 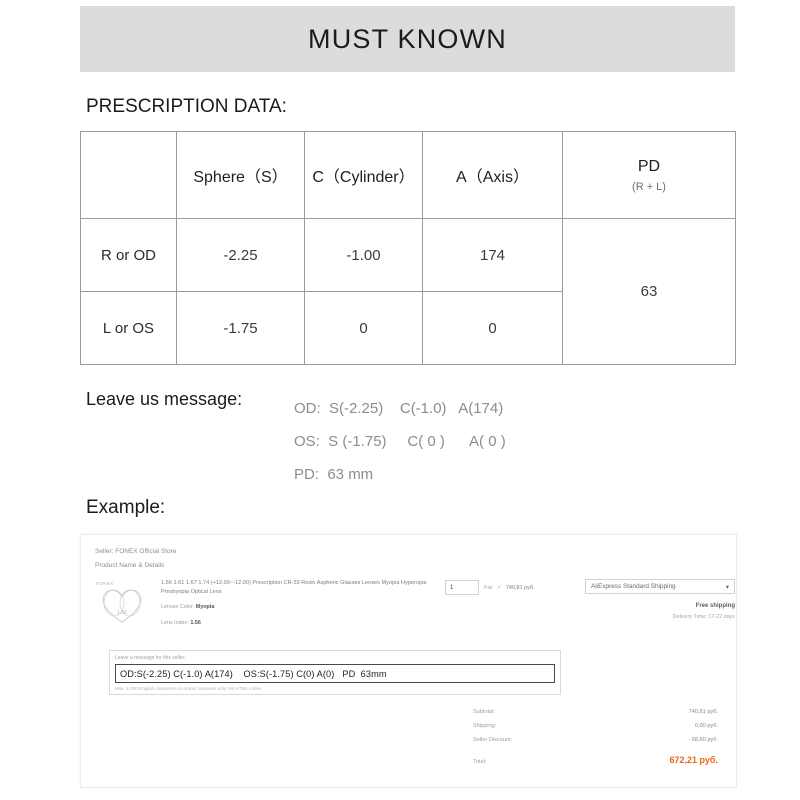 What do you see at coordinates (150, 658) in the screenshot?
I see `seller-message-label: Leave a message for this seller:` at bounding box center [150, 658].